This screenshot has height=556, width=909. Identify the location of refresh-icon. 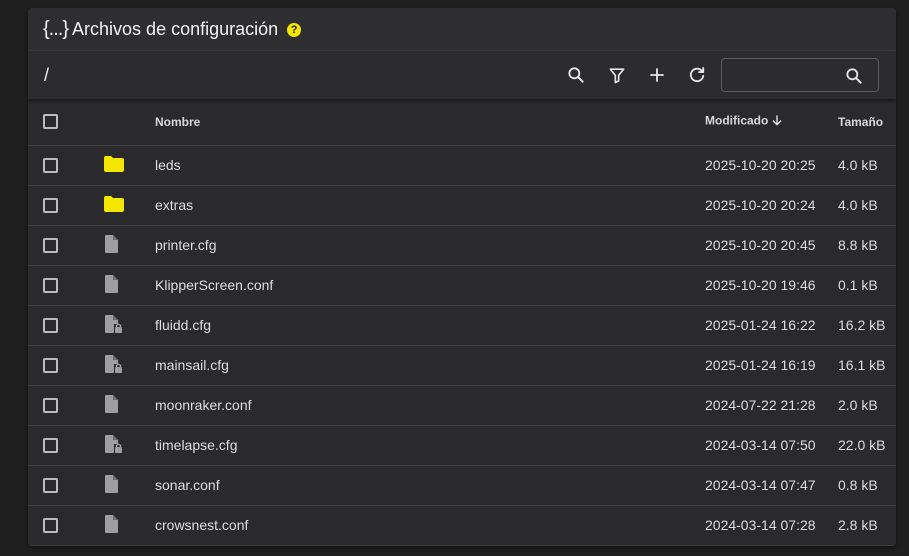
(697, 75).